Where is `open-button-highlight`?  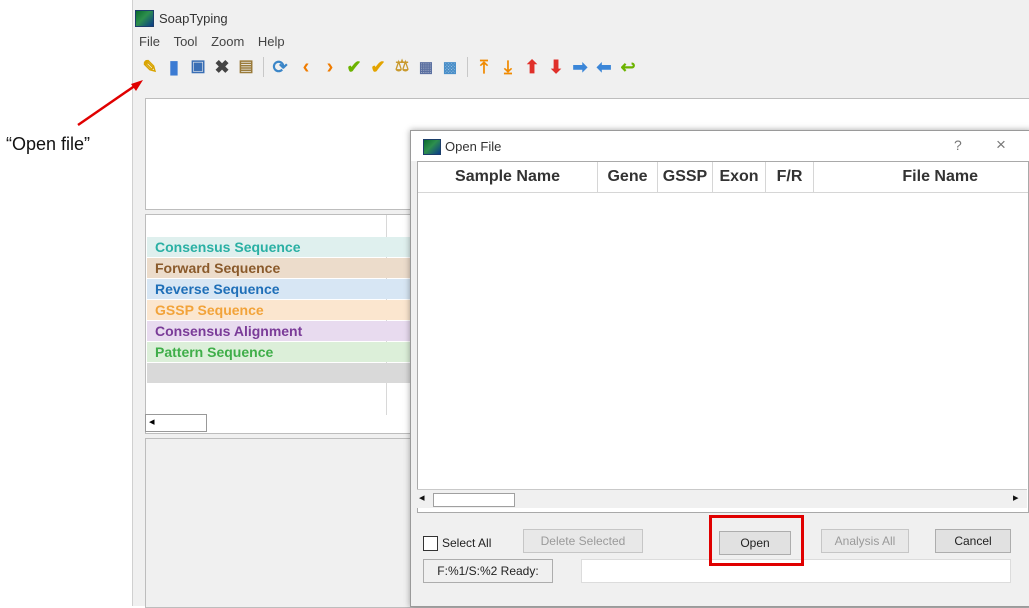
open-button-highlight is located at coordinates (756, 540).